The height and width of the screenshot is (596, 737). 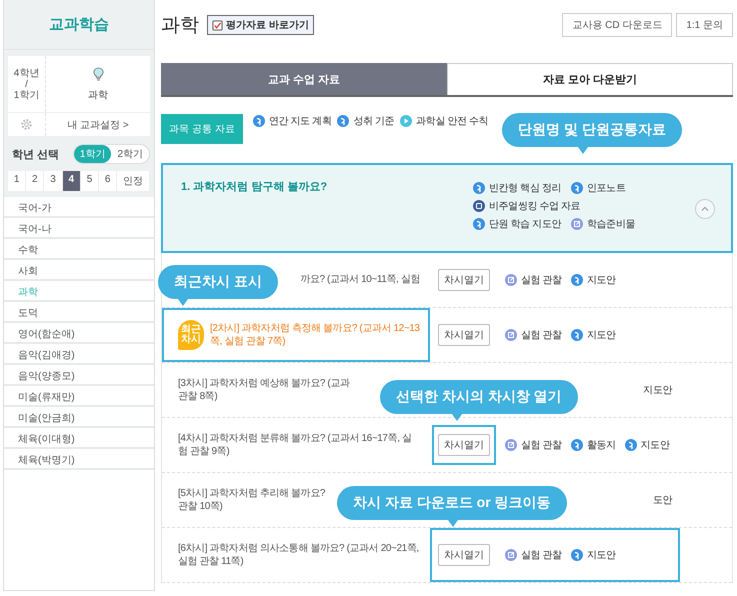 What do you see at coordinates (327, 215) in the screenshot?
I see `unit-title: 1. 과학자처럼 탐구해 볼까요?` at bounding box center [327, 215].